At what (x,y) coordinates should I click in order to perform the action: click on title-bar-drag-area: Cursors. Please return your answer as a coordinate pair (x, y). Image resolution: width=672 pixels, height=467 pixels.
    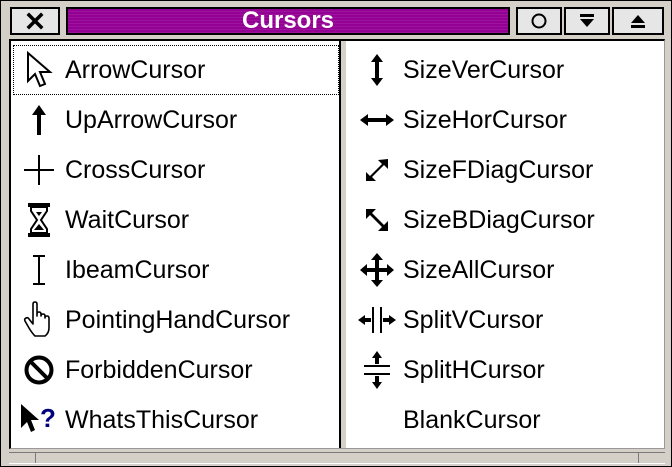
    Looking at the image, I should click on (288, 21).